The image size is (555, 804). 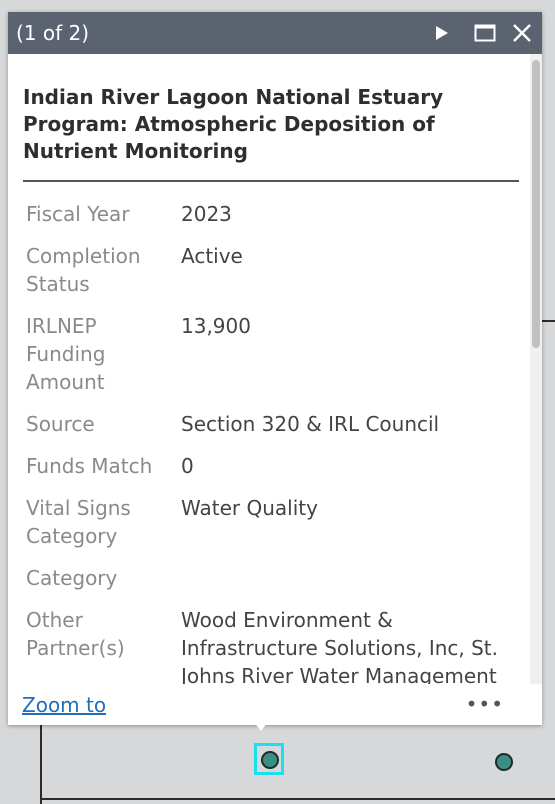 I want to click on attribute-value: Section 320 & IRL Council, so click(x=310, y=424).